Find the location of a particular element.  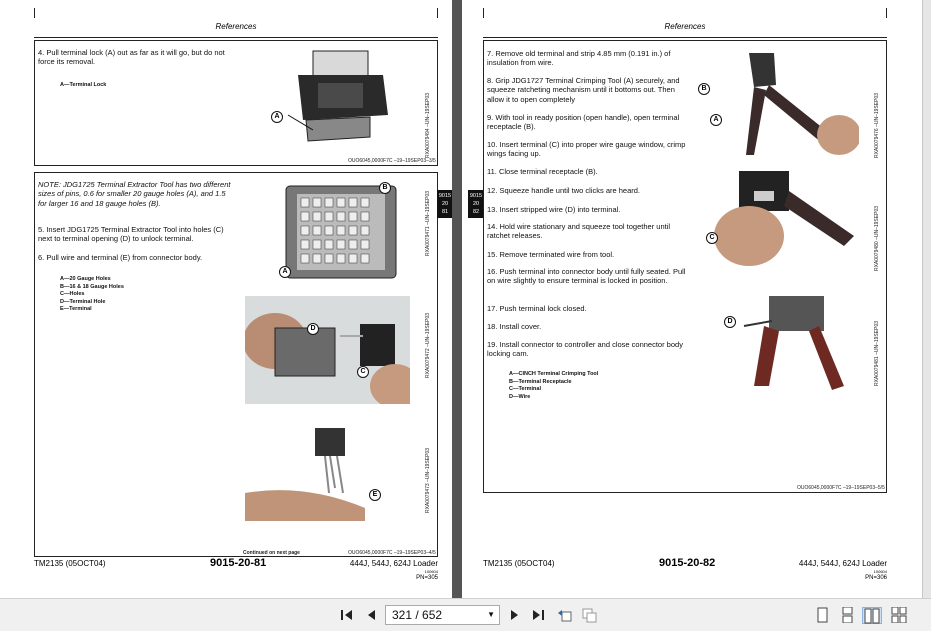

page-number-input: 321 / 652 ▼ is located at coordinates (442, 615).